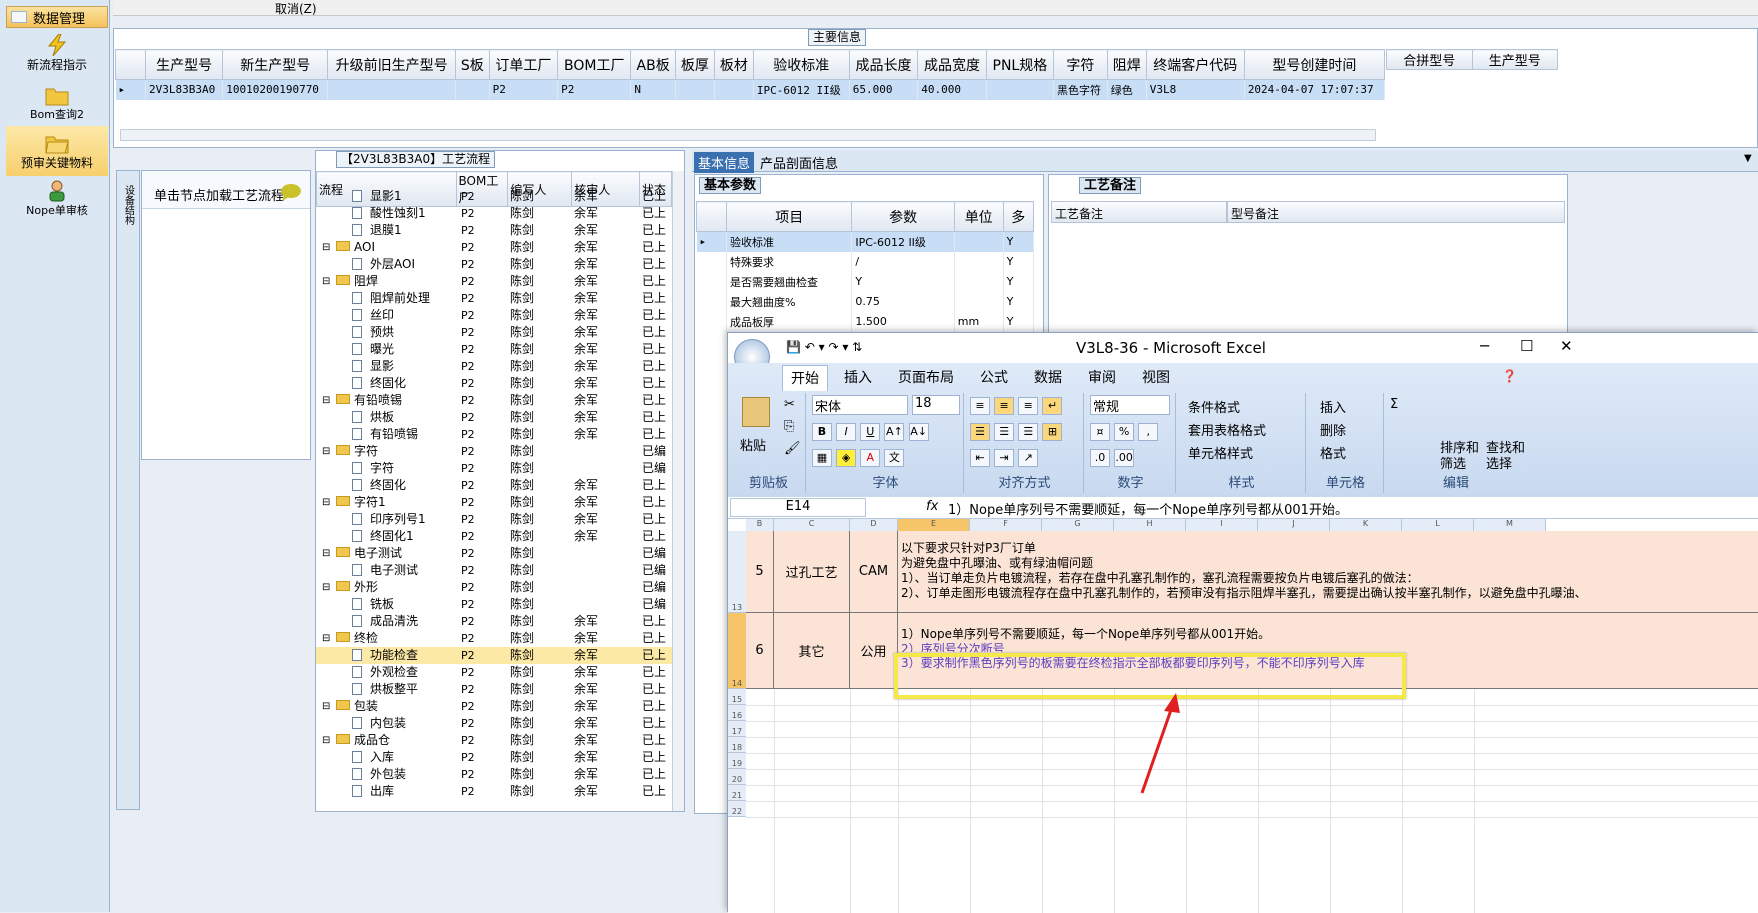  Describe the element at coordinates (1018, 216) in the screenshot. I see `param-column-header: 多` at that location.